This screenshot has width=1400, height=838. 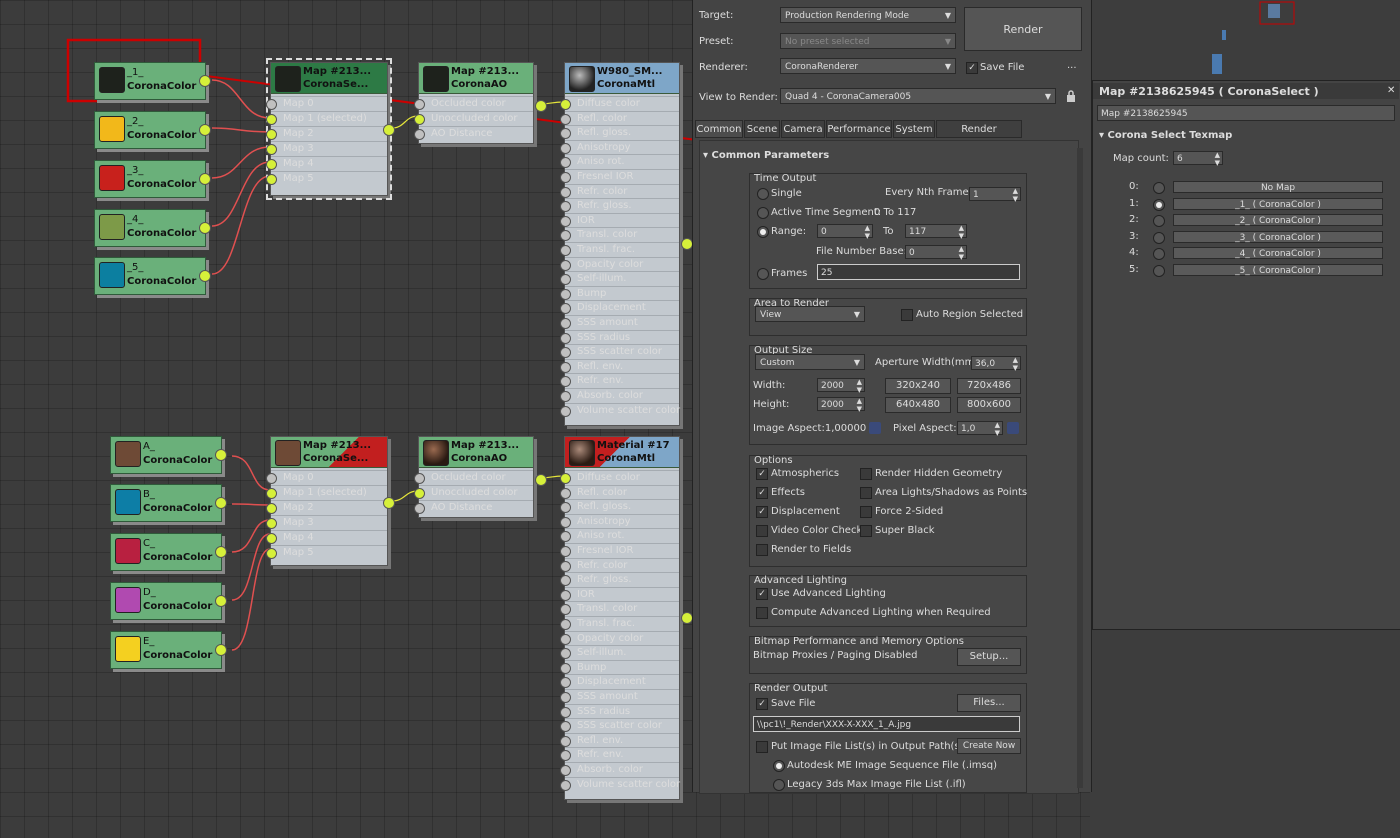 I want to click on save-file-checkbox: ✓, so click(x=972, y=68).